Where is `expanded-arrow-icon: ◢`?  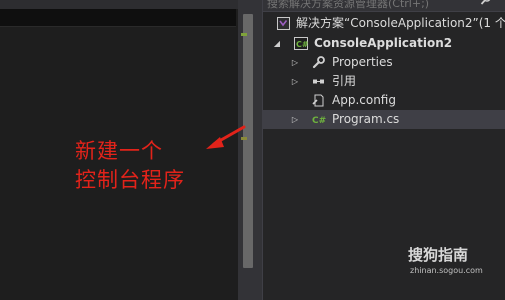
expanded-arrow-icon: ◢ is located at coordinates (277, 43).